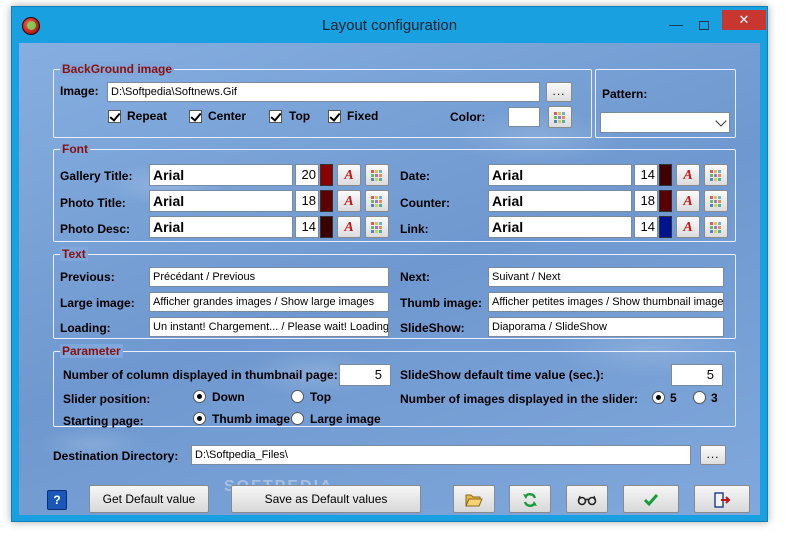 The image size is (786, 542). Describe the element at coordinates (665, 122) in the screenshot. I see `pattern-dropdown` at that location.